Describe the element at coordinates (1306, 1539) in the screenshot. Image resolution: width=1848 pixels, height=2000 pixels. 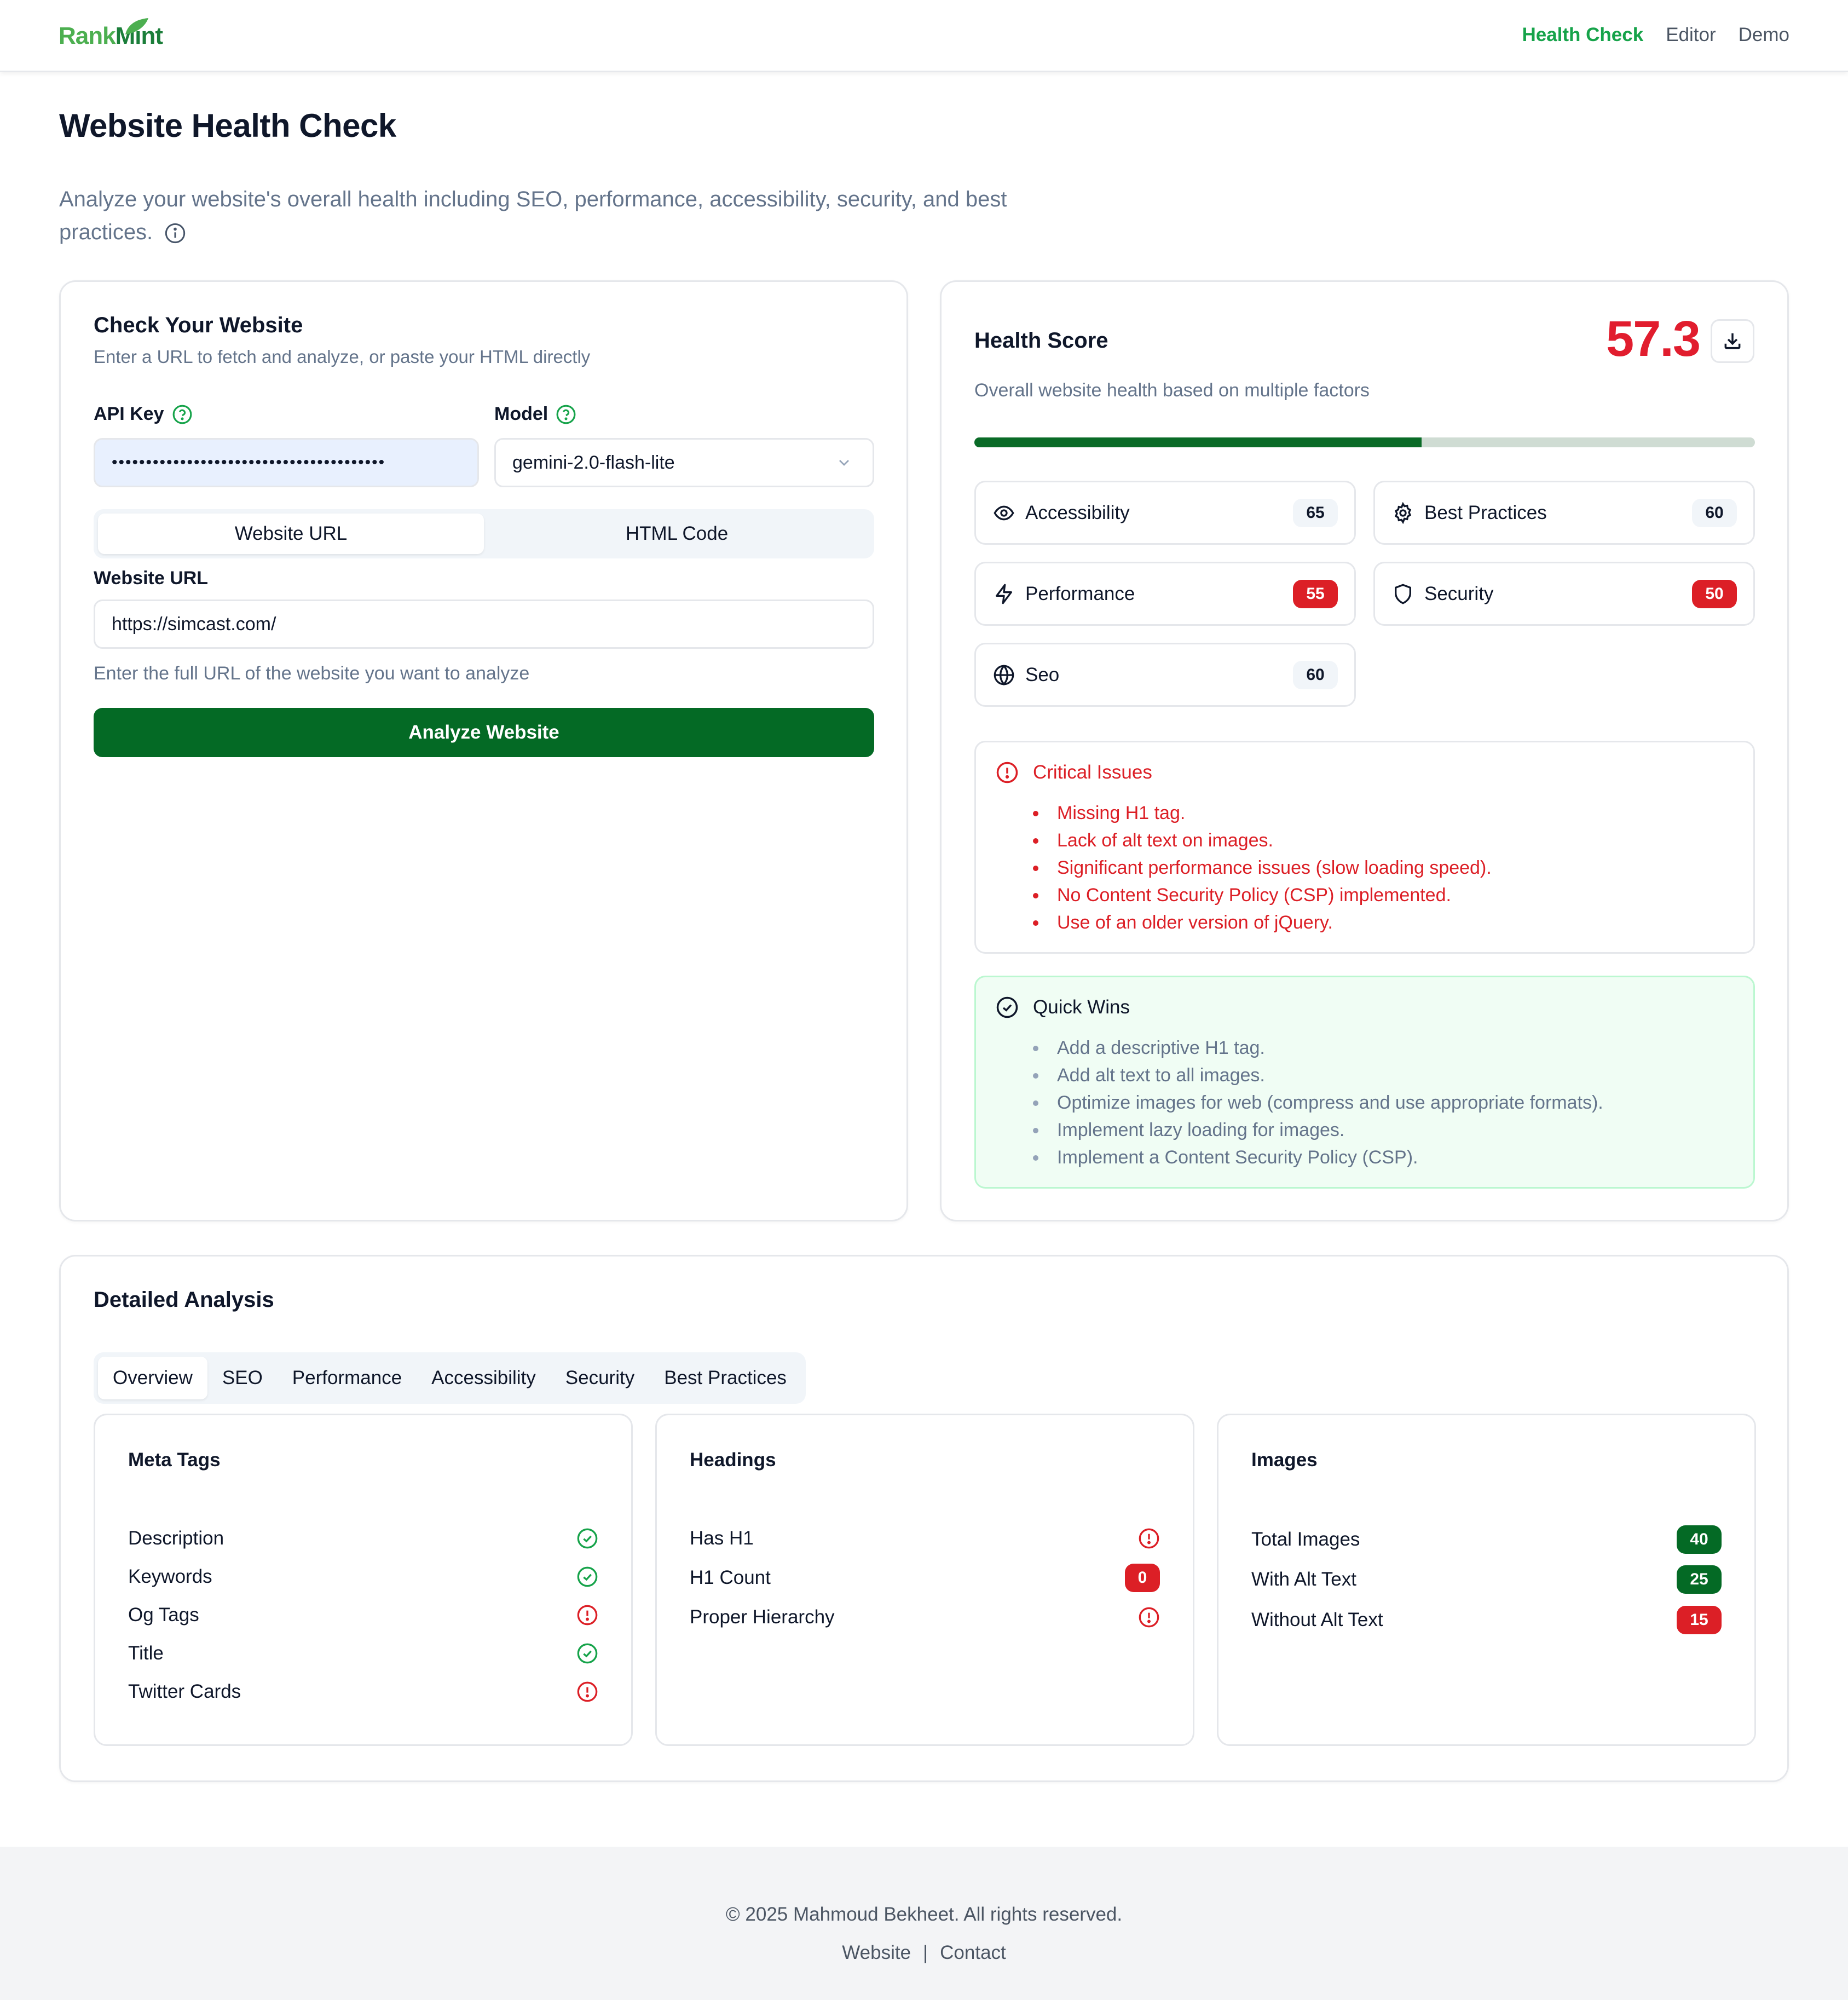
I see `row-label: Total Images` at that location.